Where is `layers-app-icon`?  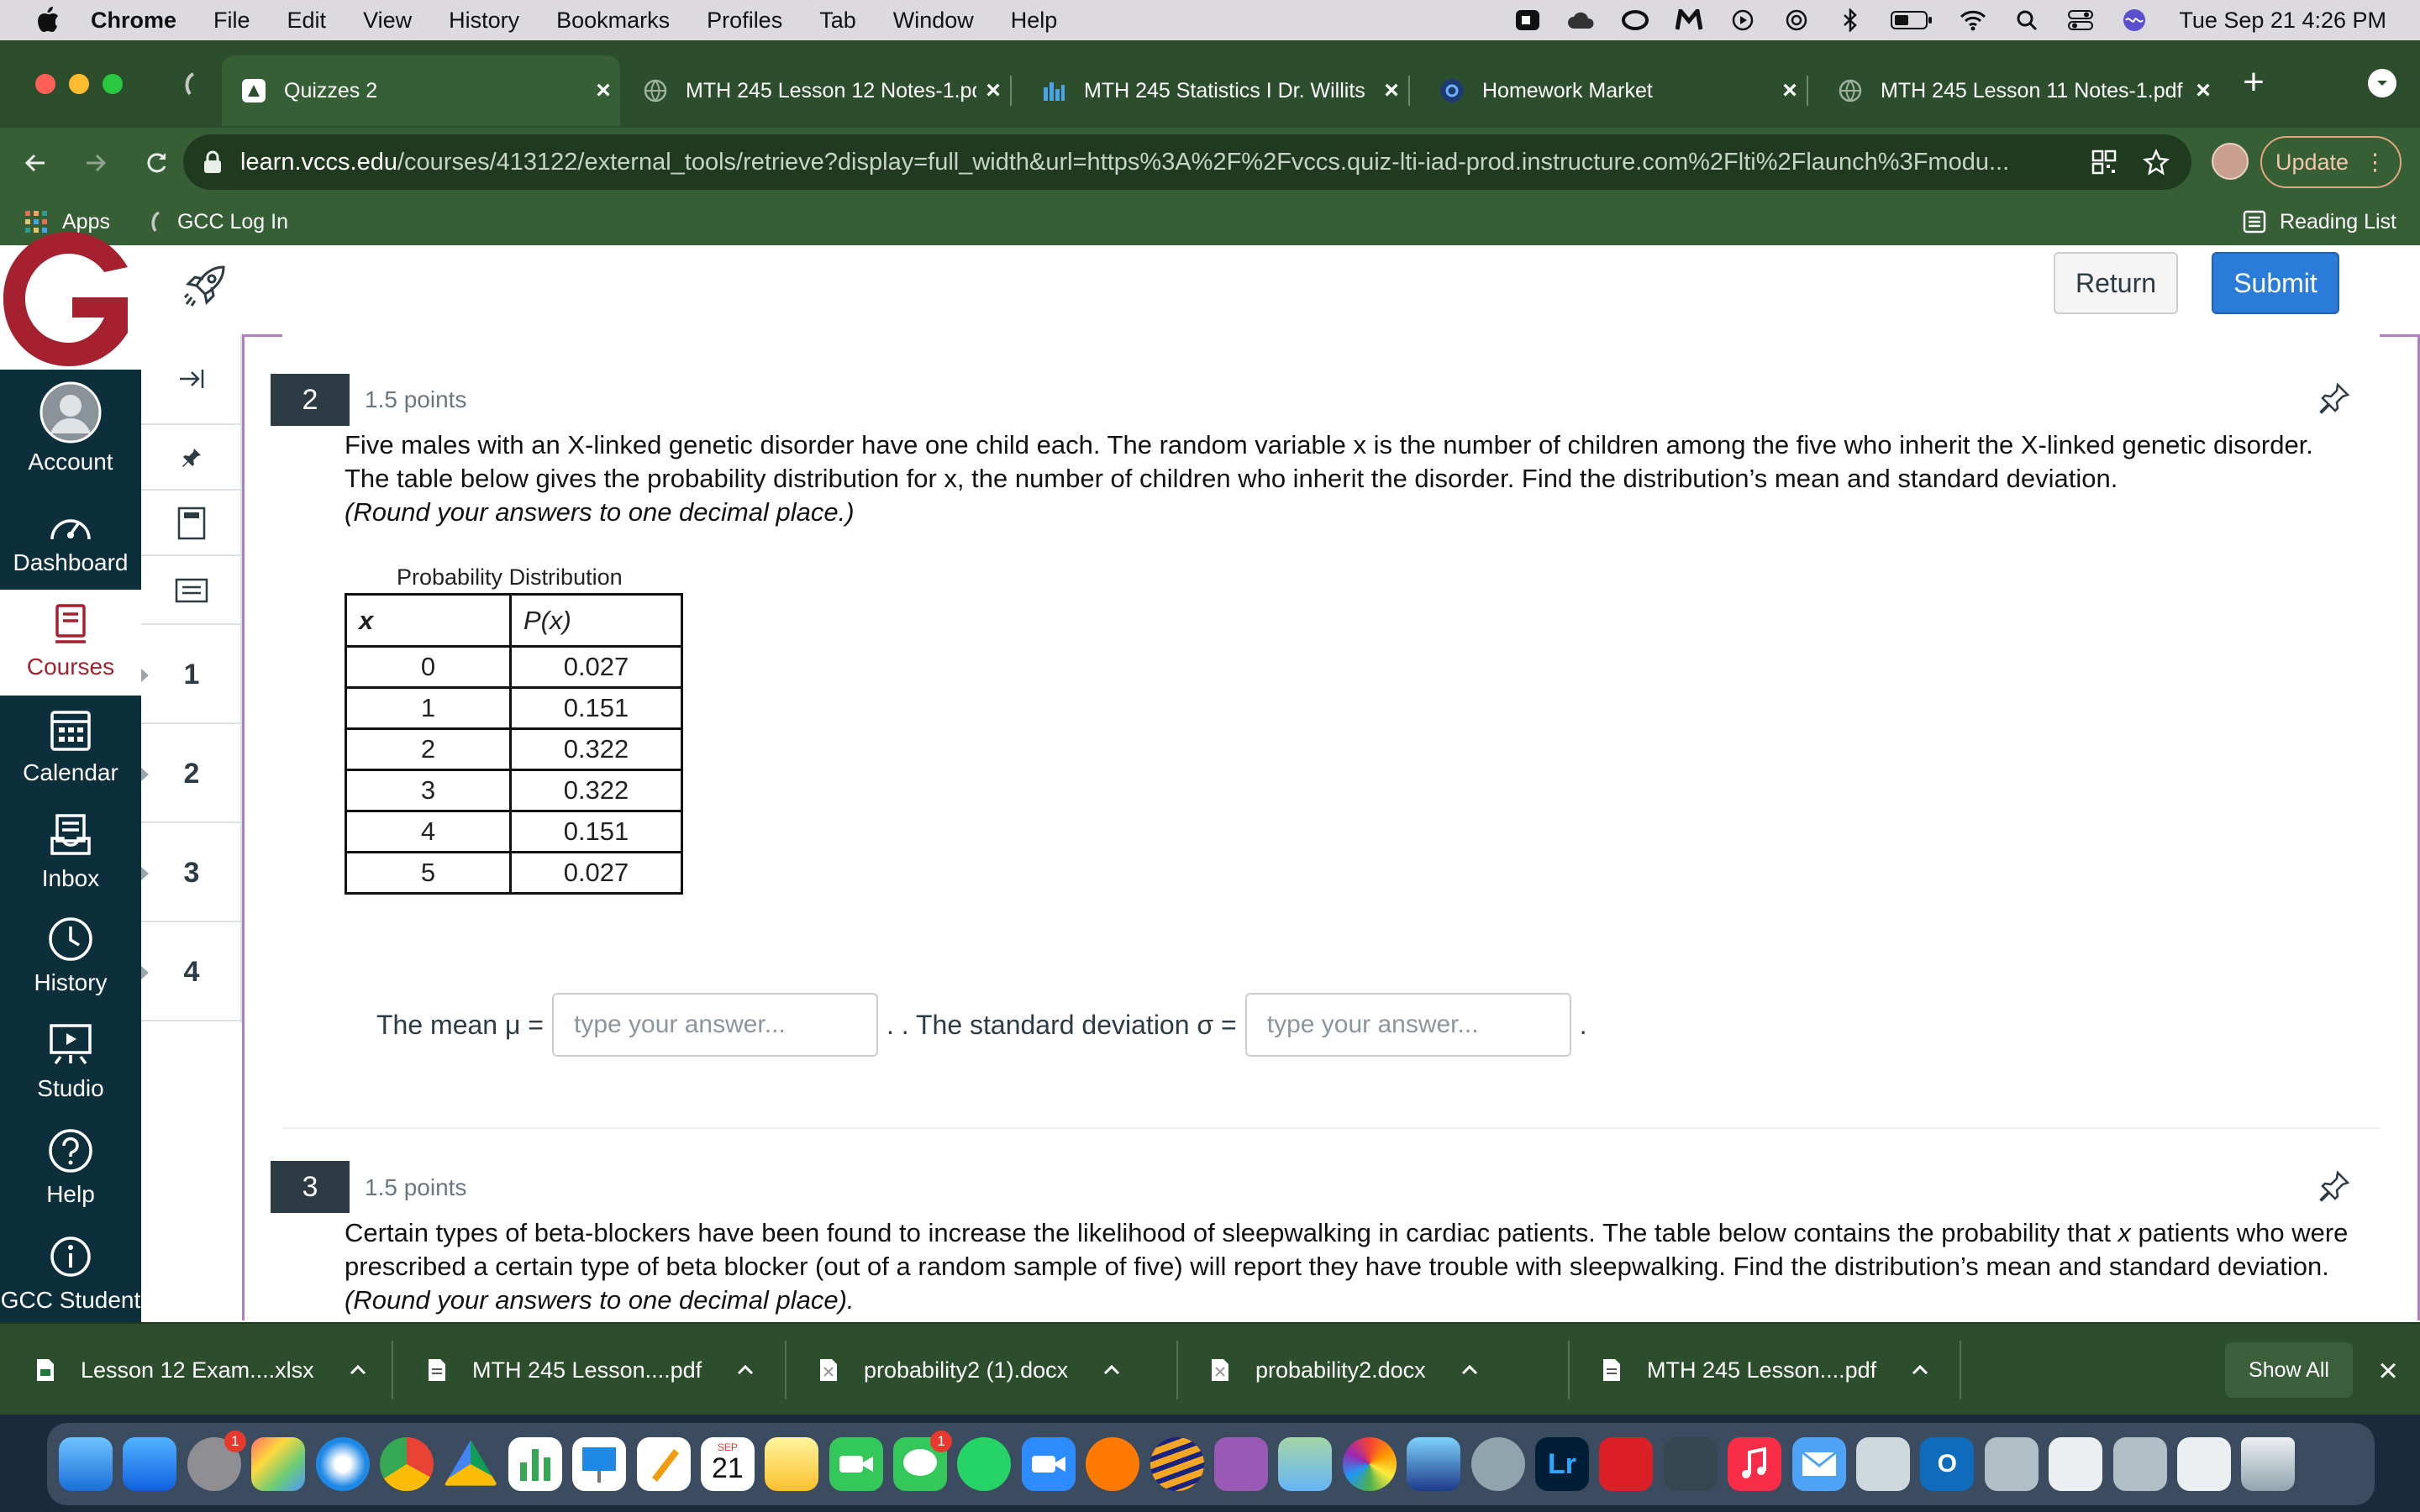
layers-app-icon is located at coordinates (1434, 1464).